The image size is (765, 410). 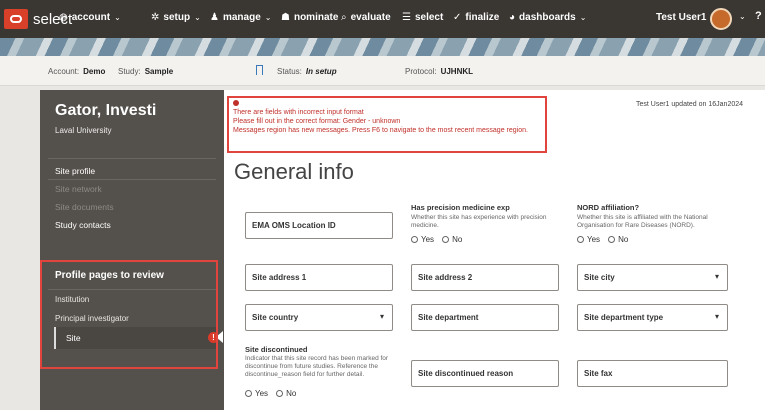 I want to click on decorative-banner, so click(x=382, y=47).